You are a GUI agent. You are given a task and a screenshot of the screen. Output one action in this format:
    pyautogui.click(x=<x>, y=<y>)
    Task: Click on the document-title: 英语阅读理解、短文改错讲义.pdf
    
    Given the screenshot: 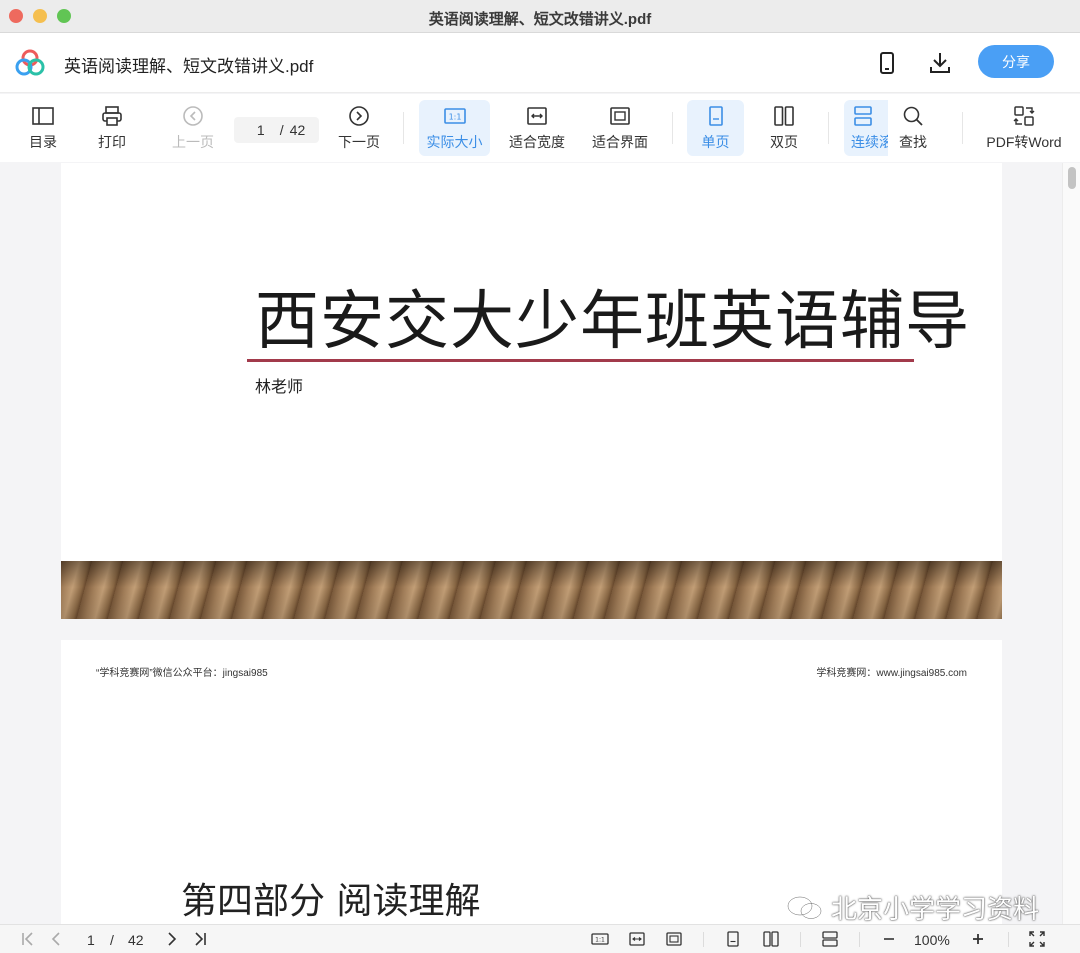 What is the action you would take?
    pyautogui.click(x=189, y=66)
    